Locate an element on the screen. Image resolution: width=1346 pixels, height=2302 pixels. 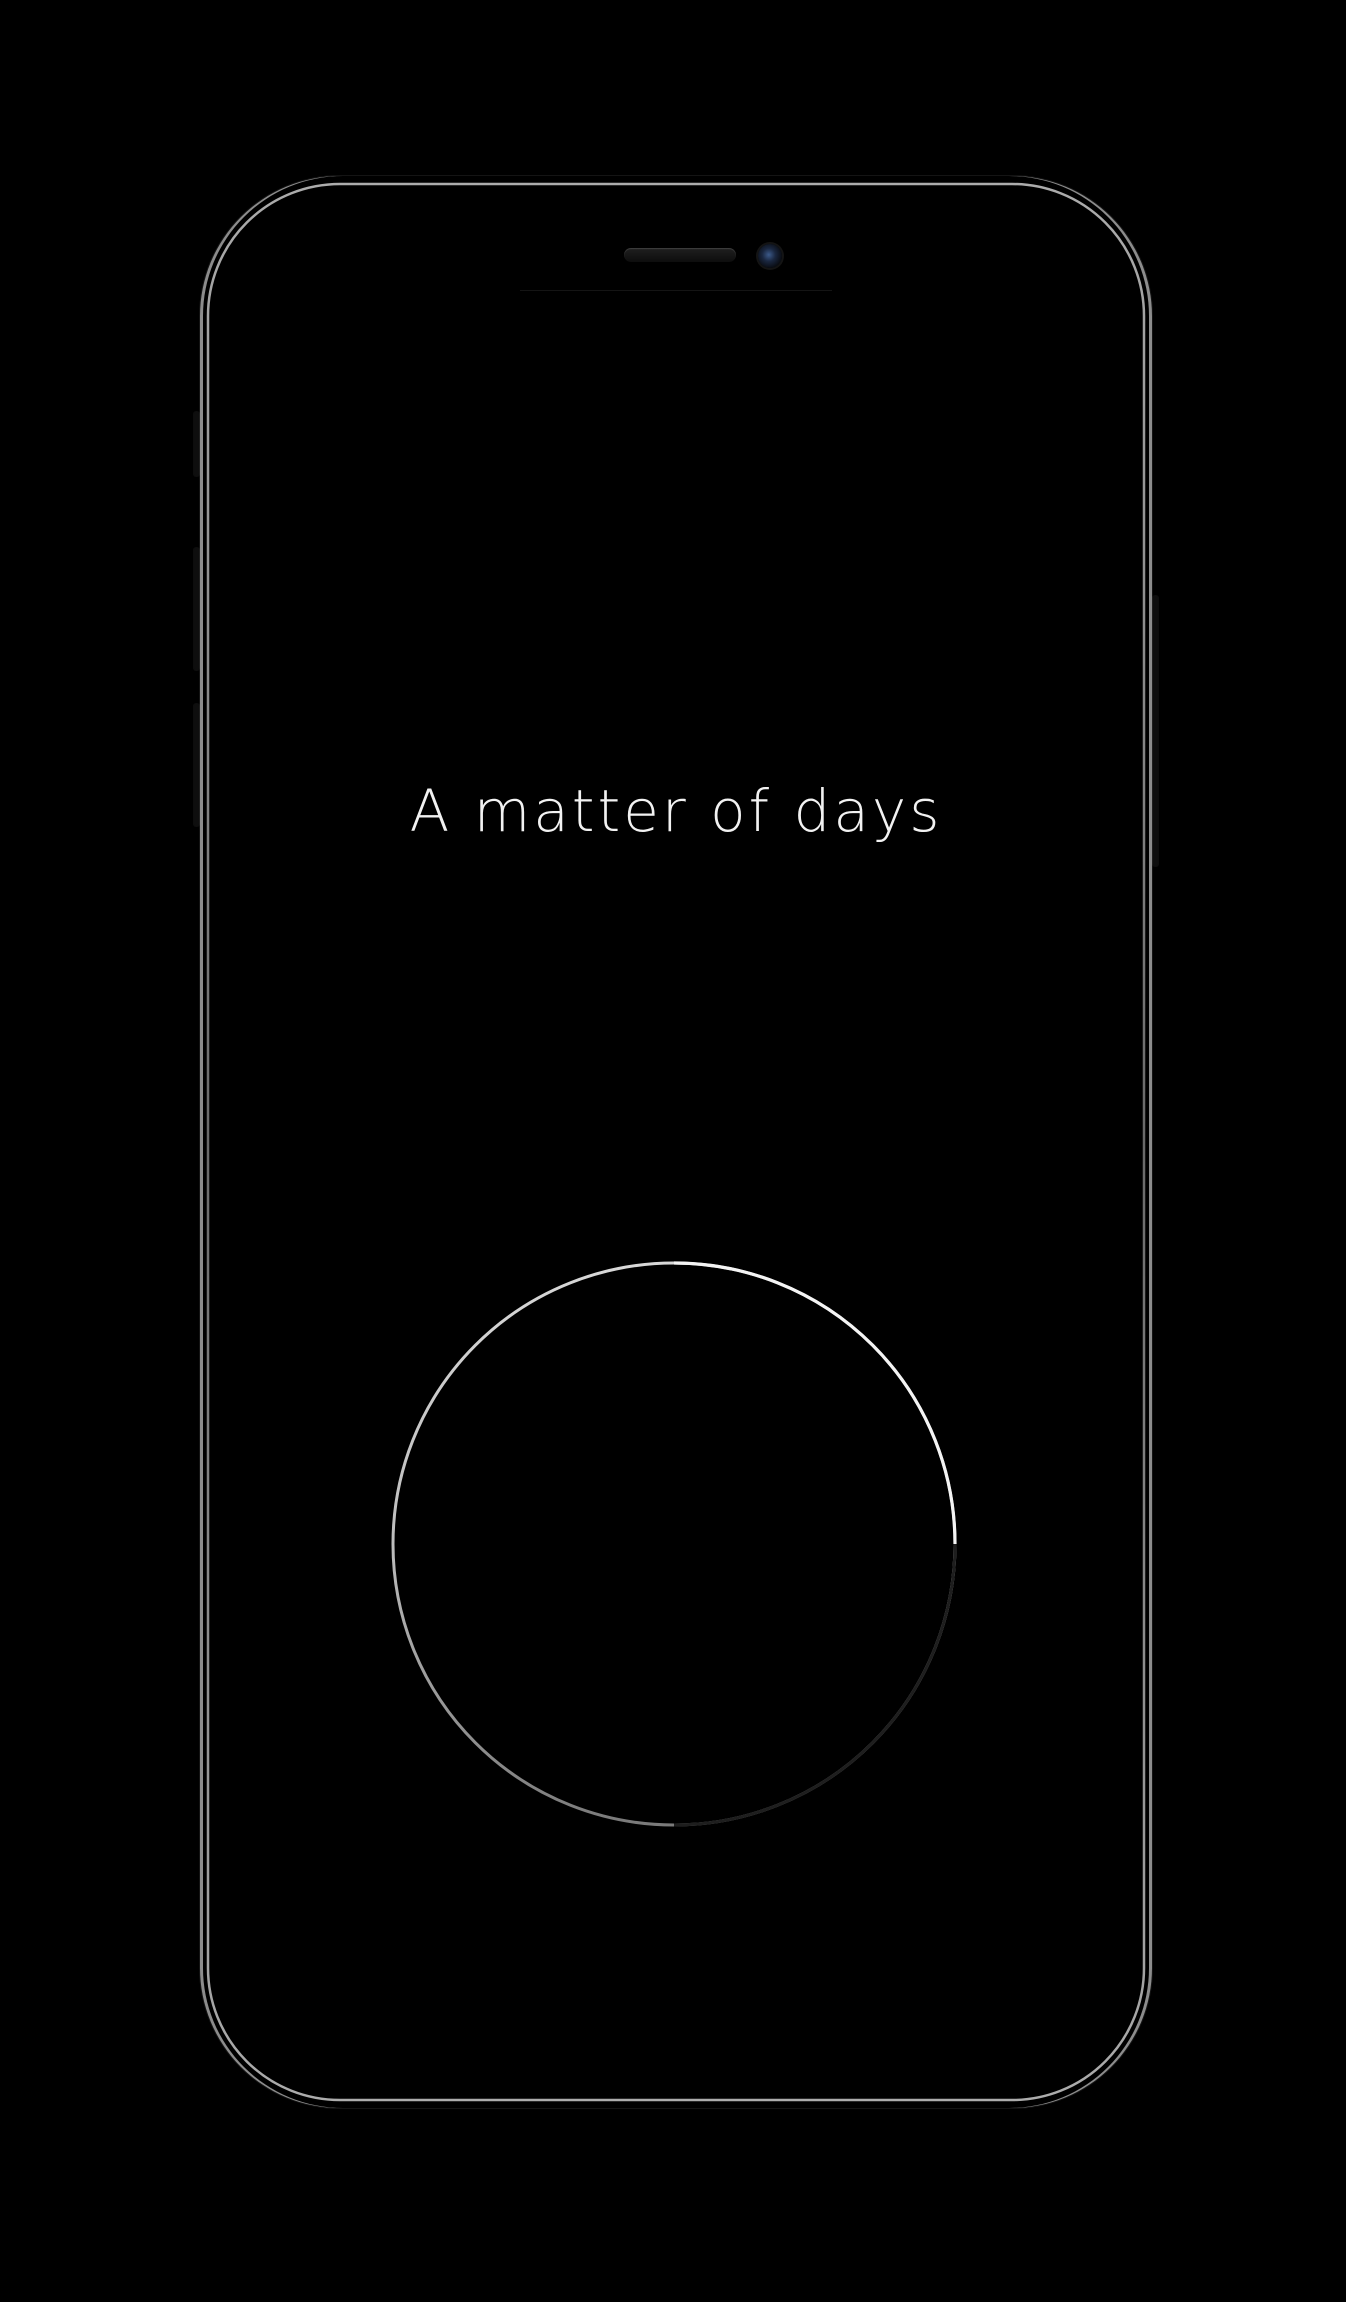
progress-ring is located at coordinates (674, 1544).